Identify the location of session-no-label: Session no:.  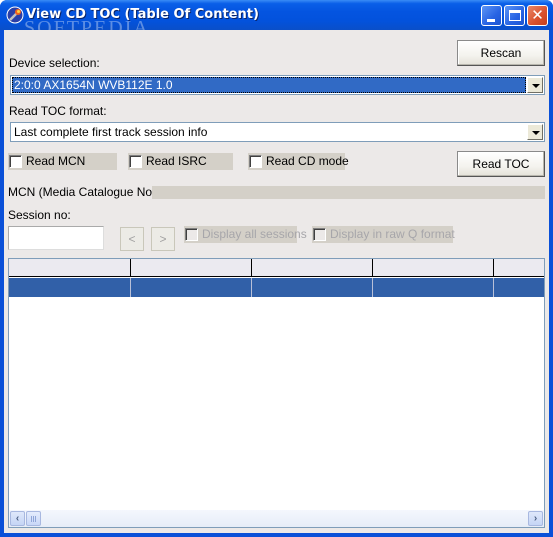
(39, 215).